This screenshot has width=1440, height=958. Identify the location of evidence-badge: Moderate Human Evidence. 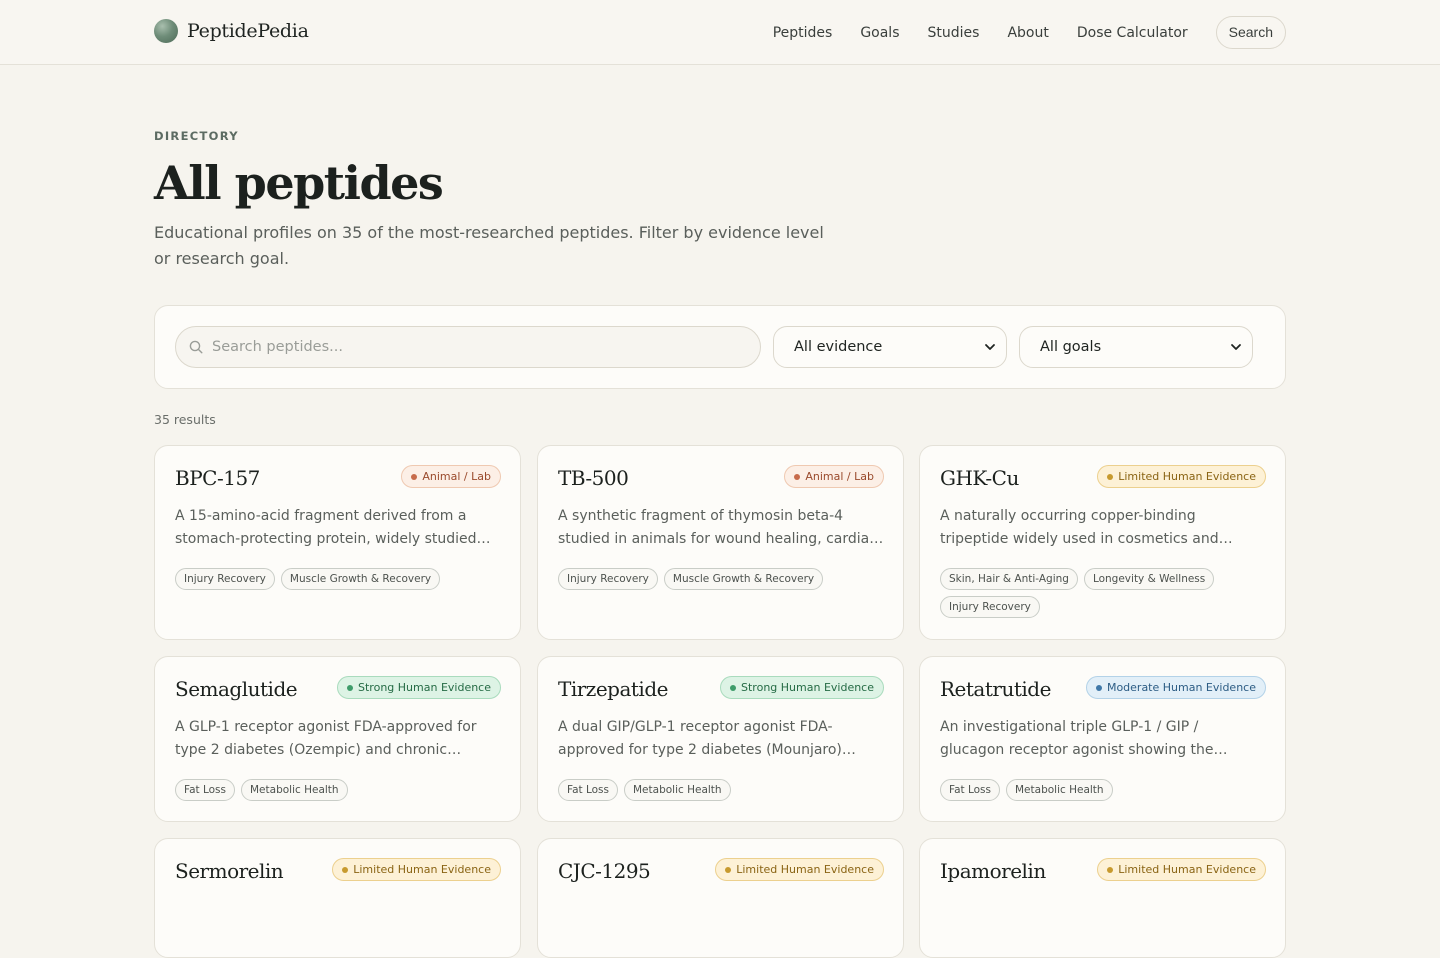
(1175, 687).